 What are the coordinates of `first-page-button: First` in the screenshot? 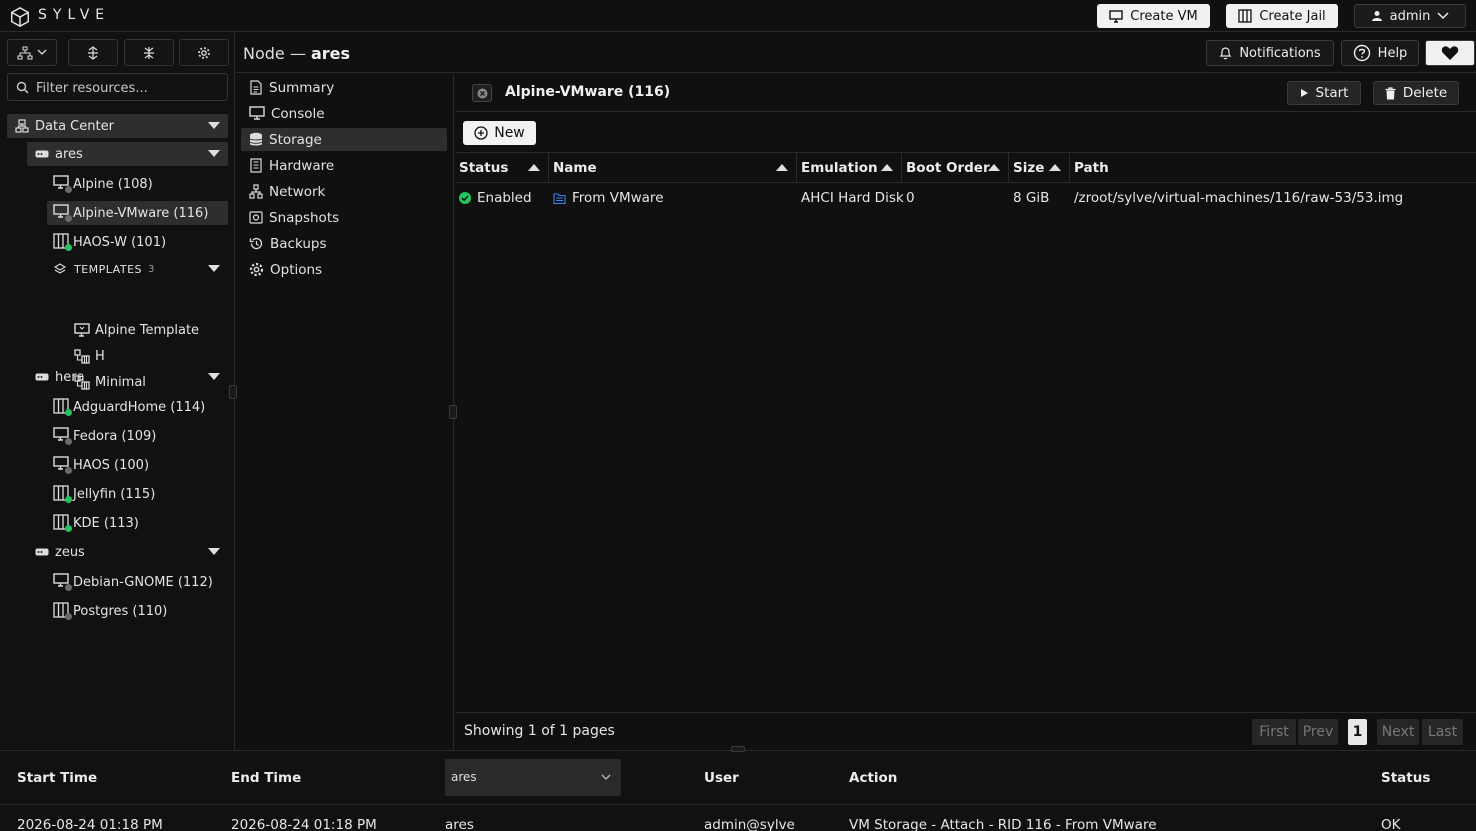 It's located at (1274, 732).